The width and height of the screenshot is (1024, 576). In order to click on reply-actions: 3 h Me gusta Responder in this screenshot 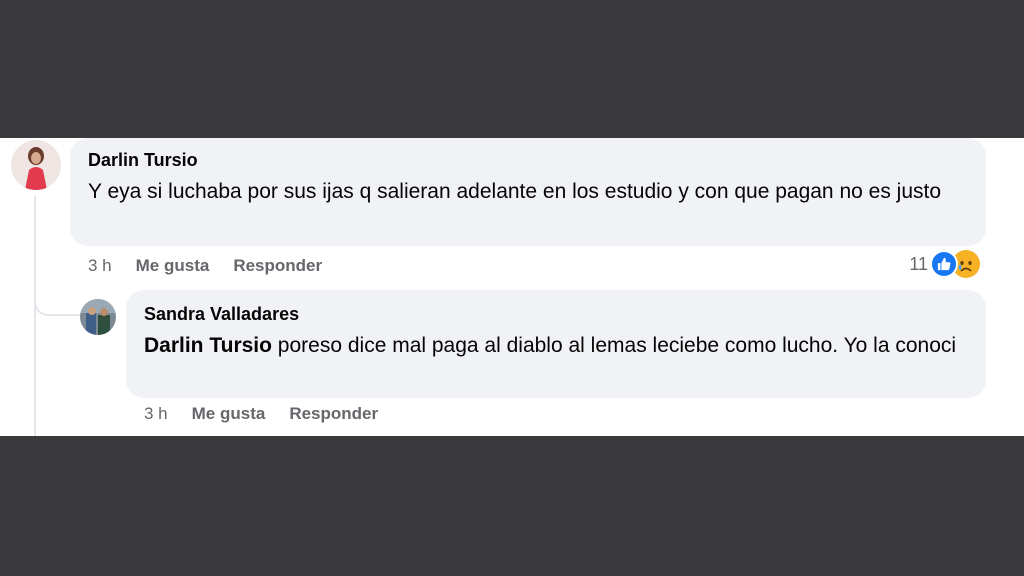, I will do `click(261, 414)`.